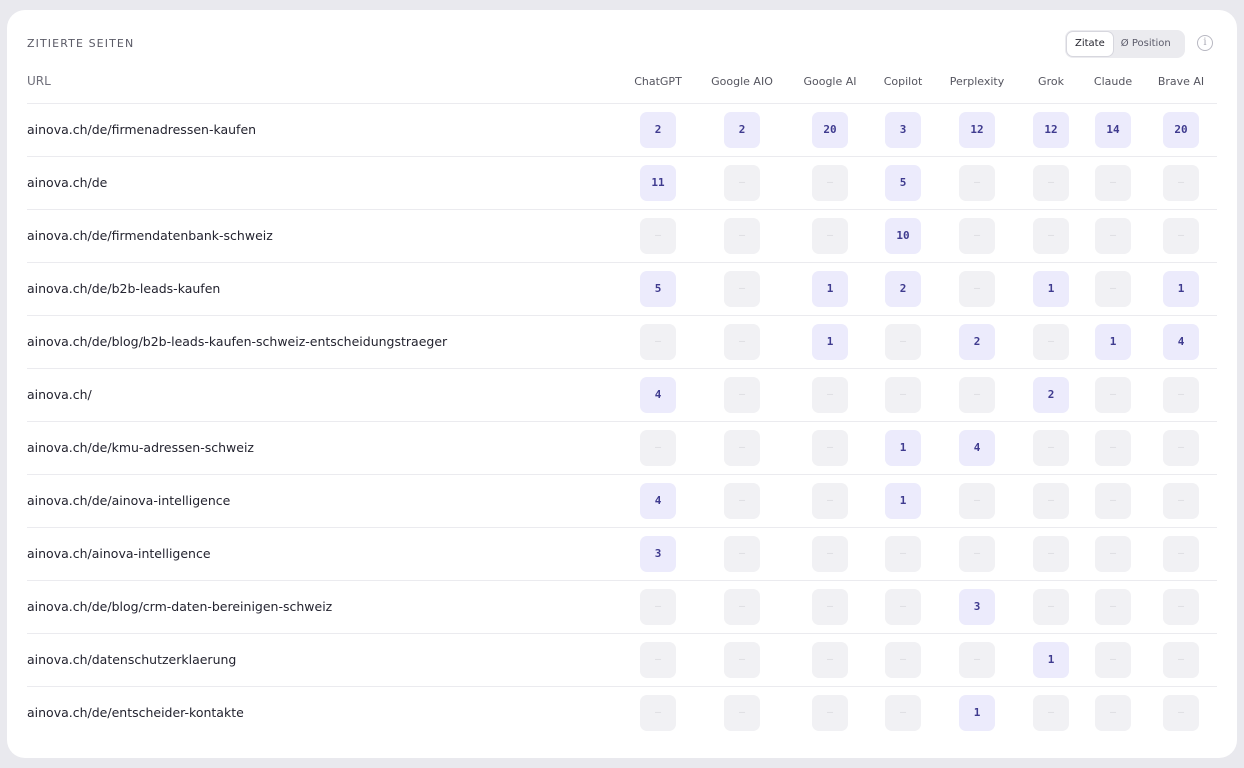 The width and height of the screenshot is (1244, 768). I want to click on page-url: ainova.ch/de/firmenadressen-kaufen, so click(141, 129).